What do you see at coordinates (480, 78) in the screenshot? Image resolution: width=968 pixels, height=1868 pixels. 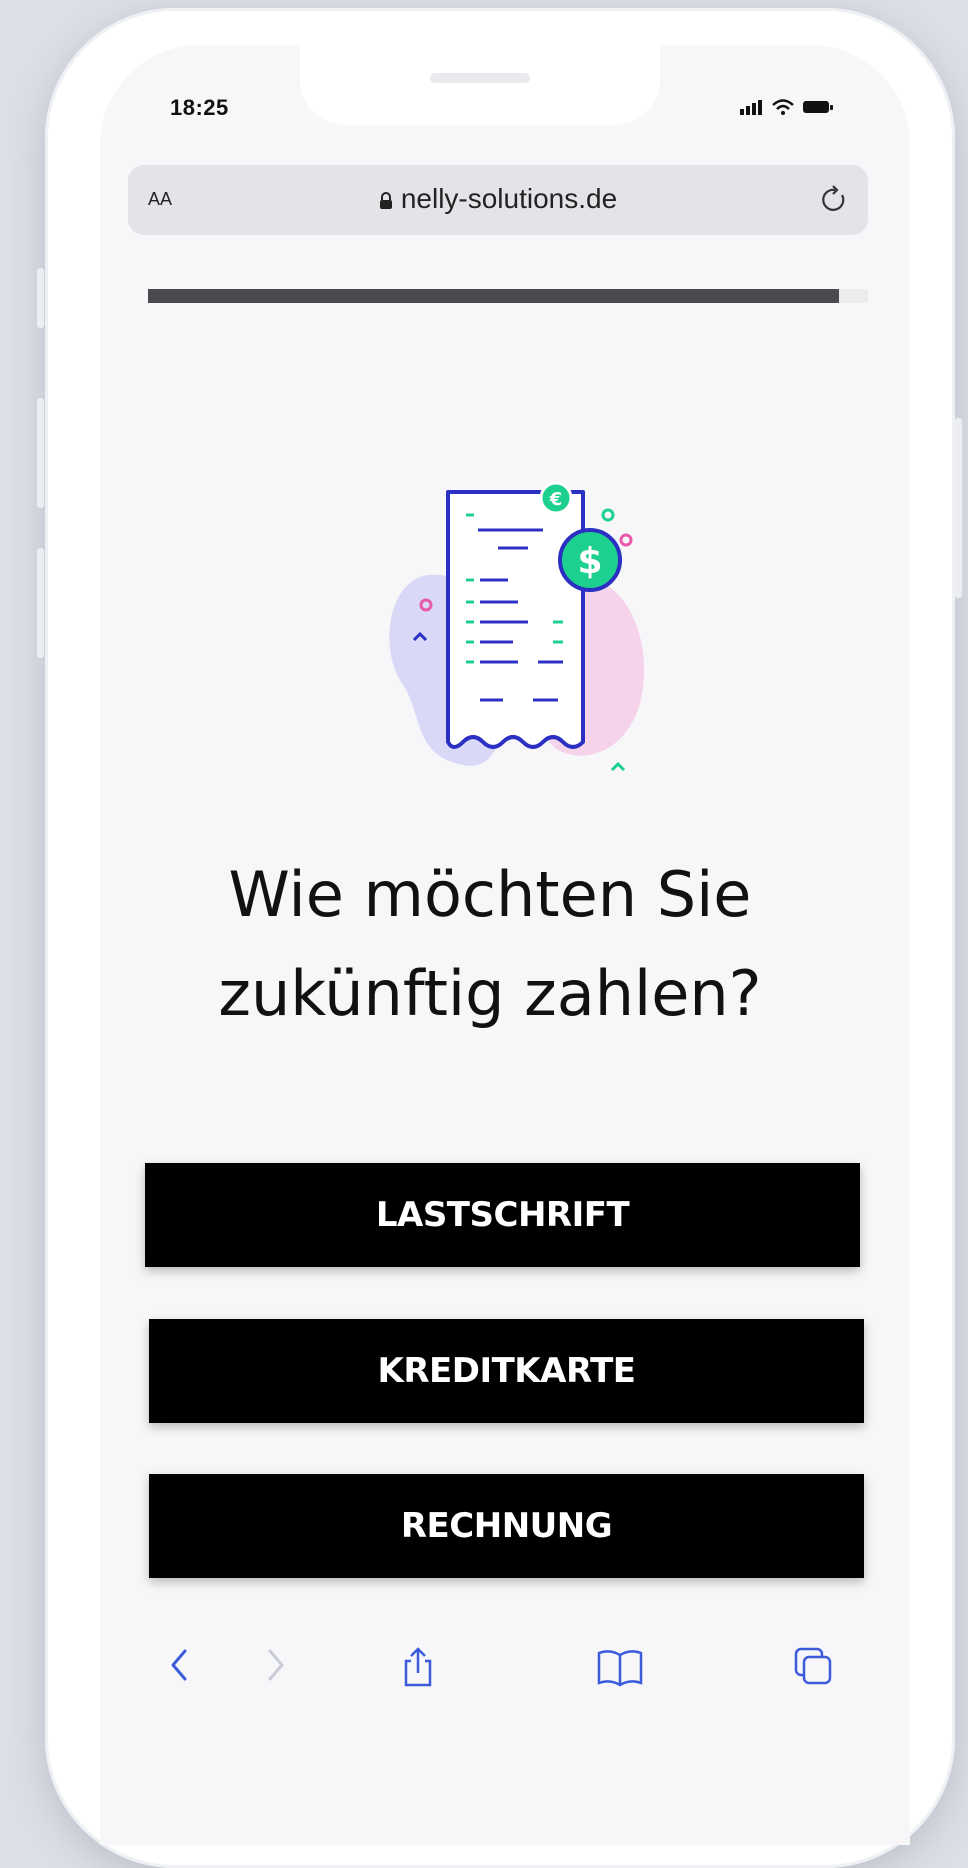 I see `speaker` at bounding box center [480, 78].